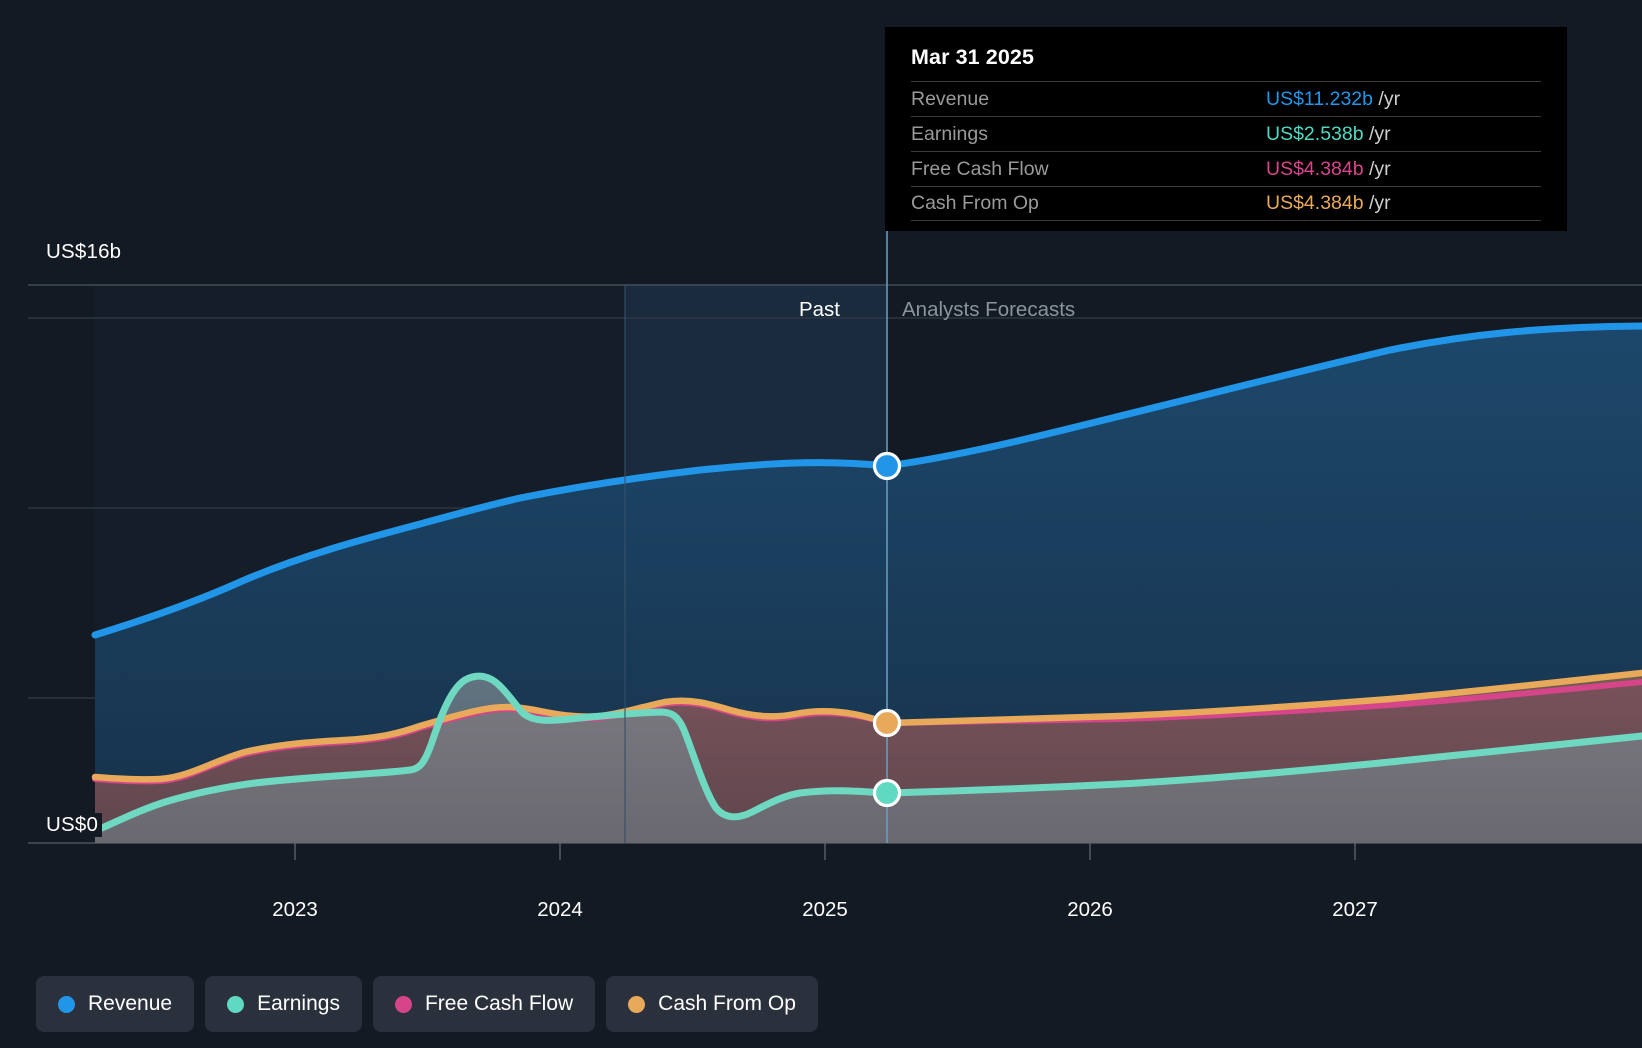 The width and height of the screenshot is (1642, 1048). I want to click on earnings-marker, so click(887, 793).